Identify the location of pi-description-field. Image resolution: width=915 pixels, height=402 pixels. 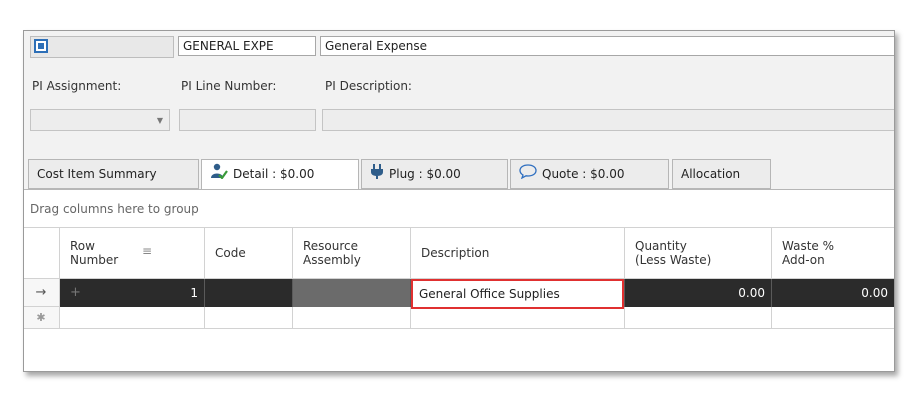
(608, 120).